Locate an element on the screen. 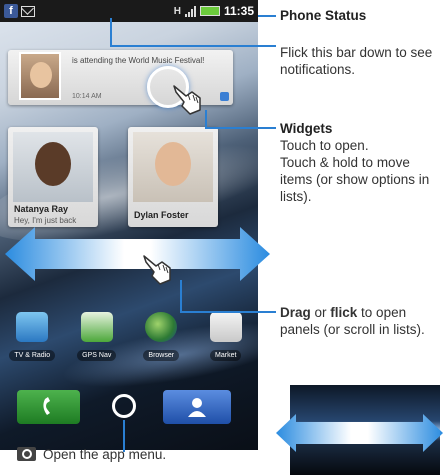 The width and height of the screenshot is (443, 475). dock is located at coordinates (129, 413).